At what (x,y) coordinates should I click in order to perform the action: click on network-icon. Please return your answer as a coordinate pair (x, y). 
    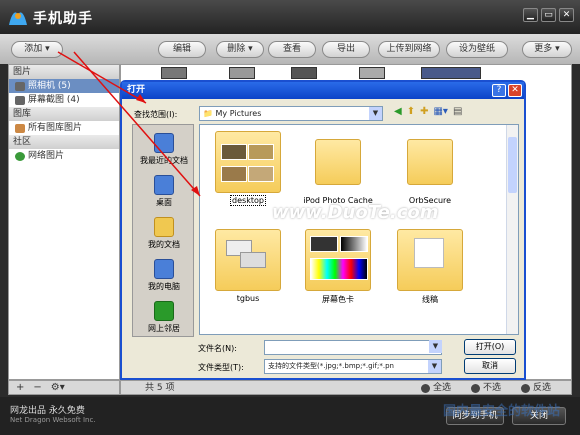
    Looking at the image, I should click on (164, 311).